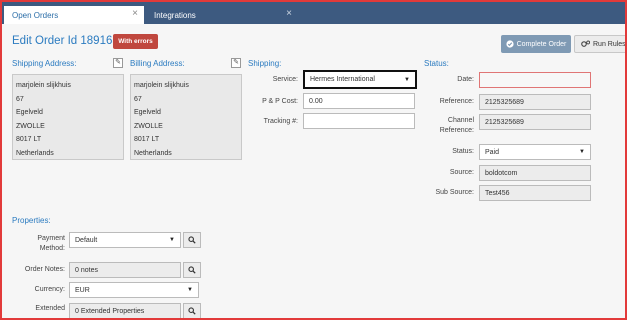  Describe the element at coordinates (535, 122) in the screenshot. I see `channel-reference-input: 2125325689` at that location.